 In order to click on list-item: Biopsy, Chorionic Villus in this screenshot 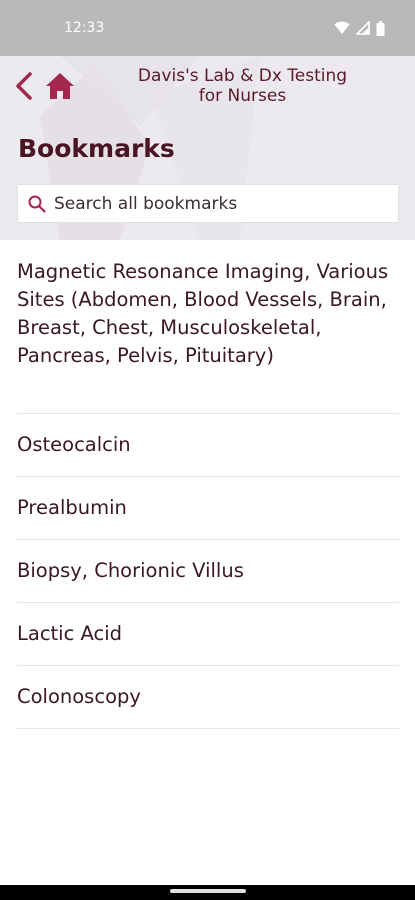, I will do `click(208, 571)`.